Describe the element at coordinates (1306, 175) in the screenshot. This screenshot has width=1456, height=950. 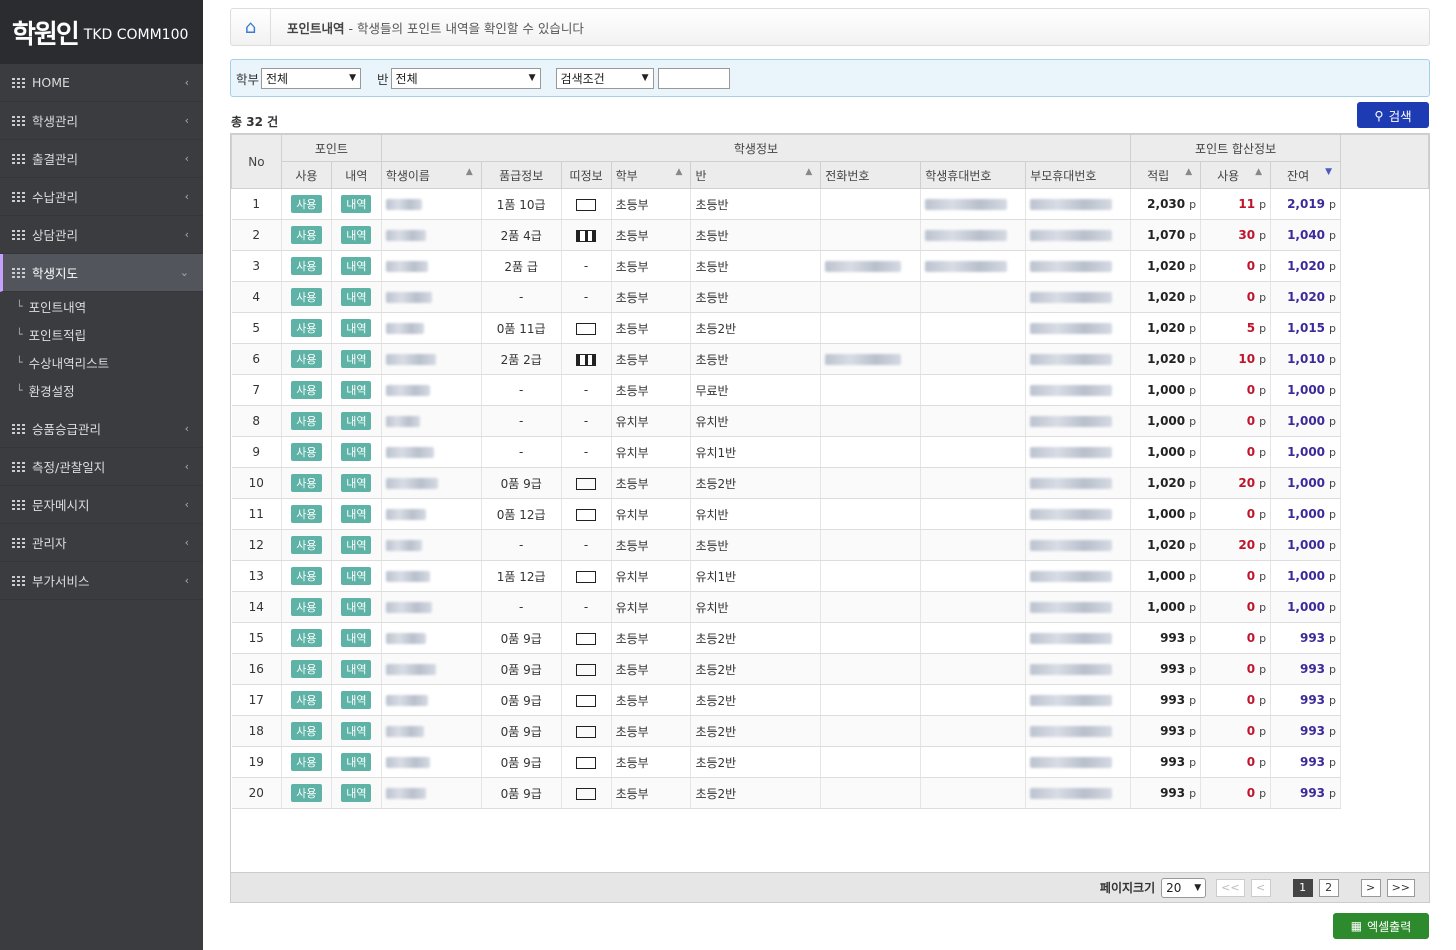
I see `col-balance: 잔여 ▼` at that location.